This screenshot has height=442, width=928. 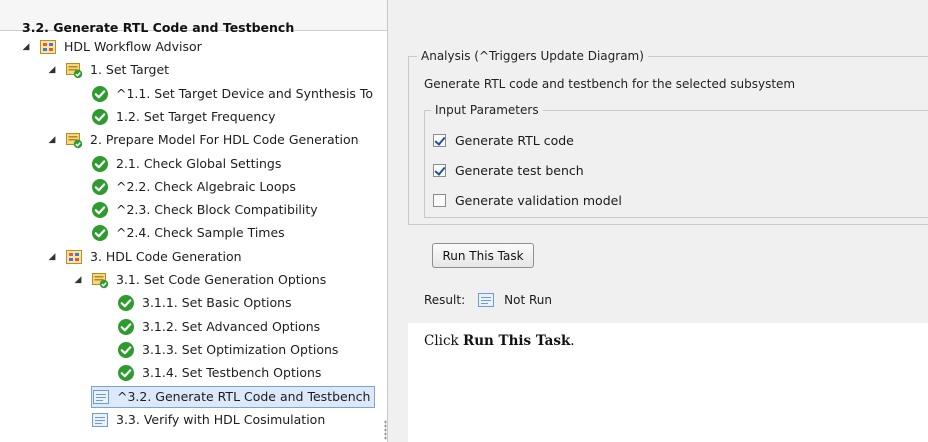 What do you see at coordinates (445, 300) in the screenshot?
I see `result-label: Result:` at bounding box center [445, 300].